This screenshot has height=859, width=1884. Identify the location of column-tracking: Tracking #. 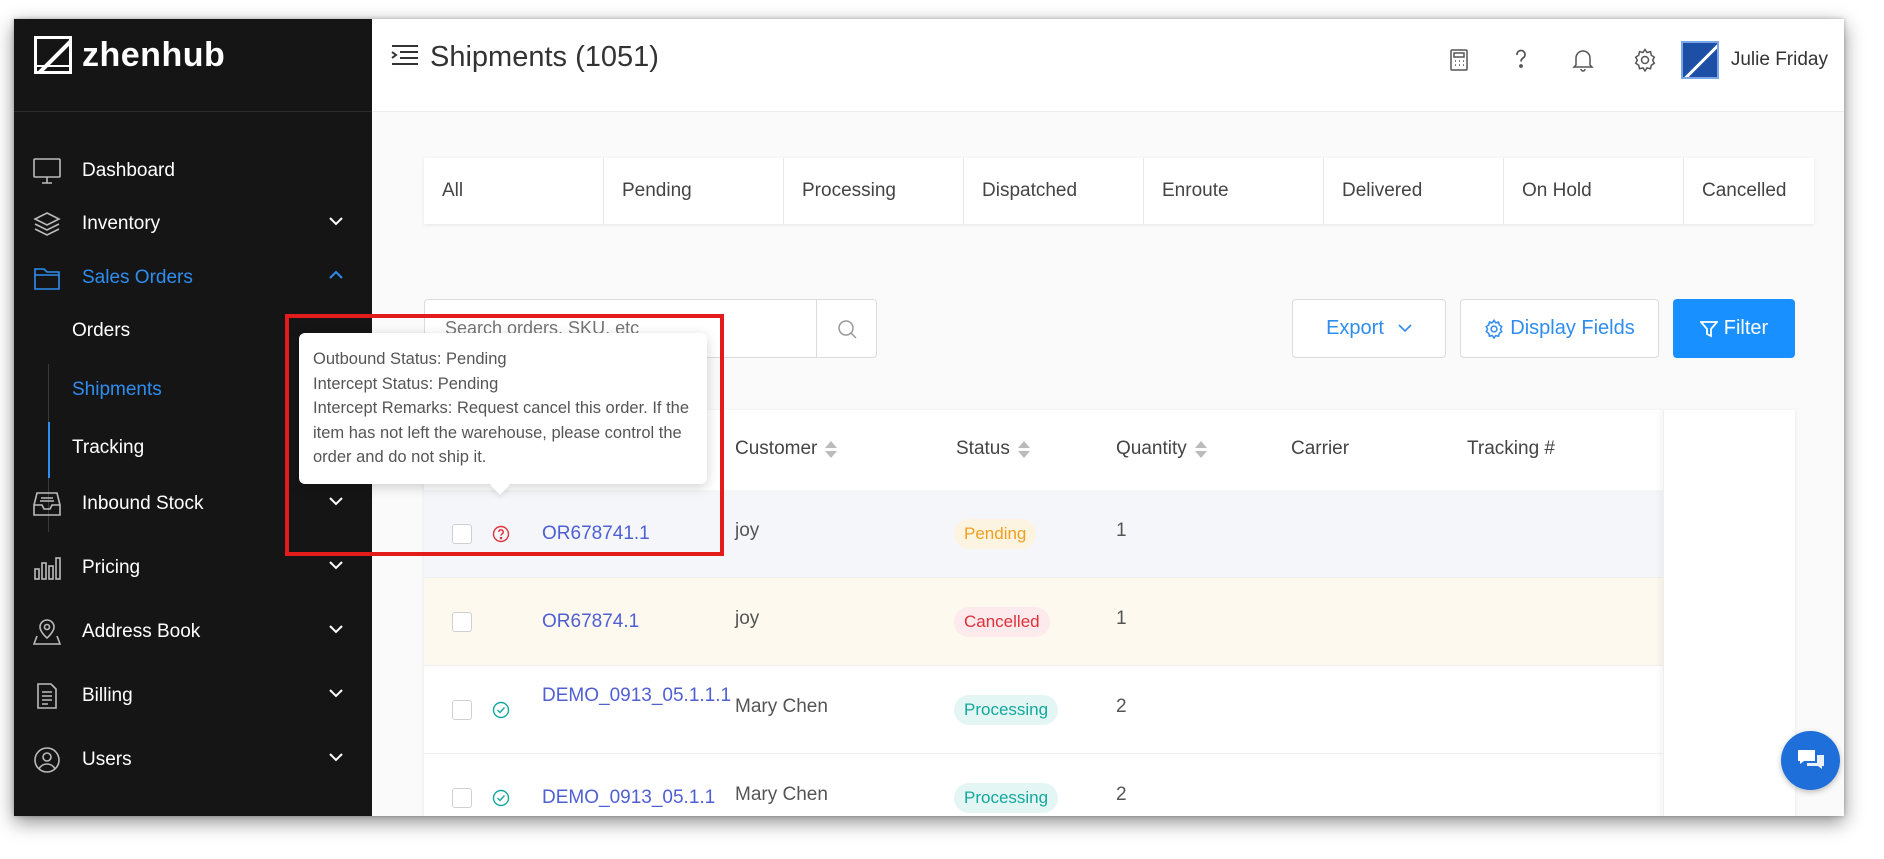
(1511, 449).